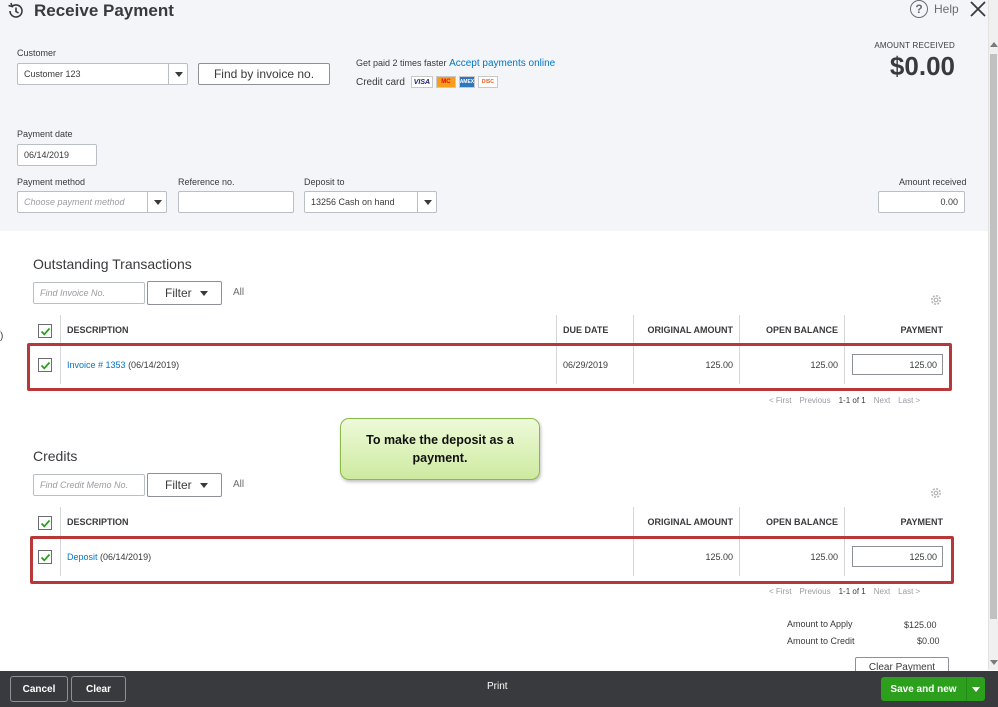 The width and height of the screenshot is (998, 707). Describe the element at coordinates (445, 82) in the screenshot. I see `mastercard-icon: MC` at that location.